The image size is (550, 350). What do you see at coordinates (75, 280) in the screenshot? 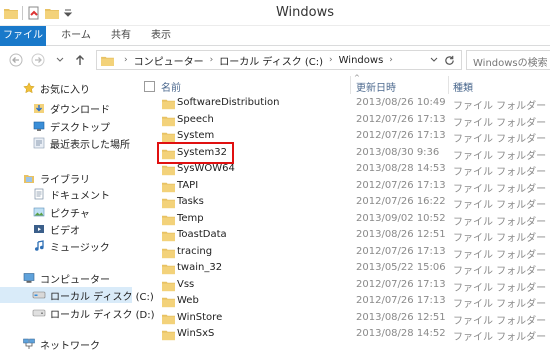
I see `nav-computer-label: コンピューター` at bounding box center [75, 280].